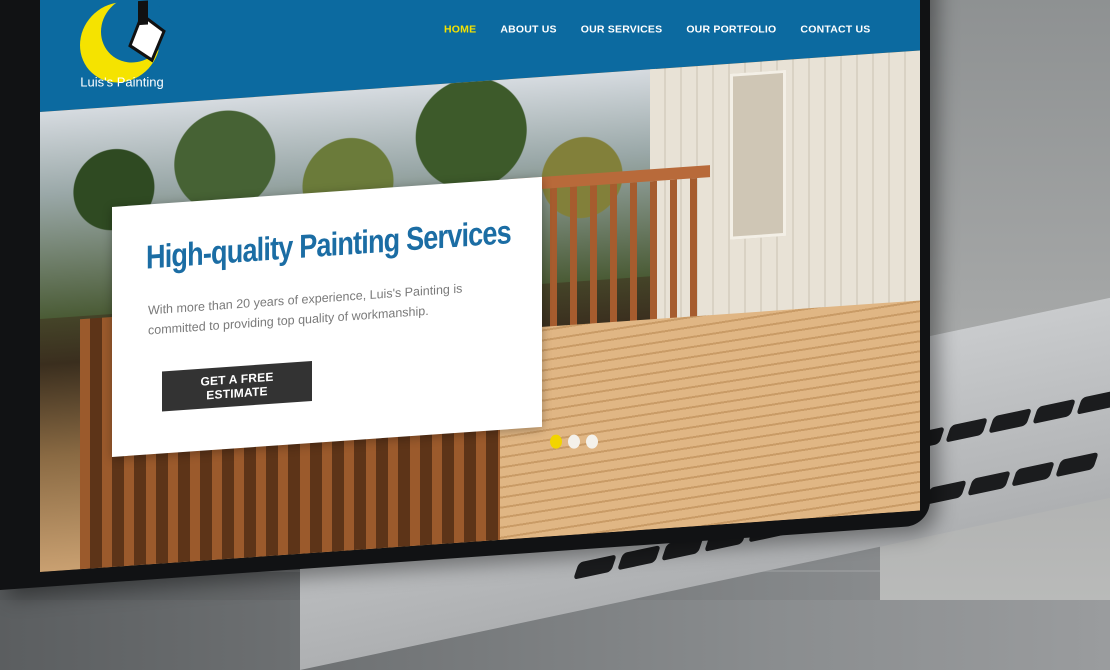 Image resolution: width=1110 pixels, height=670 pixels. What do you see at coordinates (127, 54) in the screenshot?
I see `logo-icon` at bounding box center [127, 54].